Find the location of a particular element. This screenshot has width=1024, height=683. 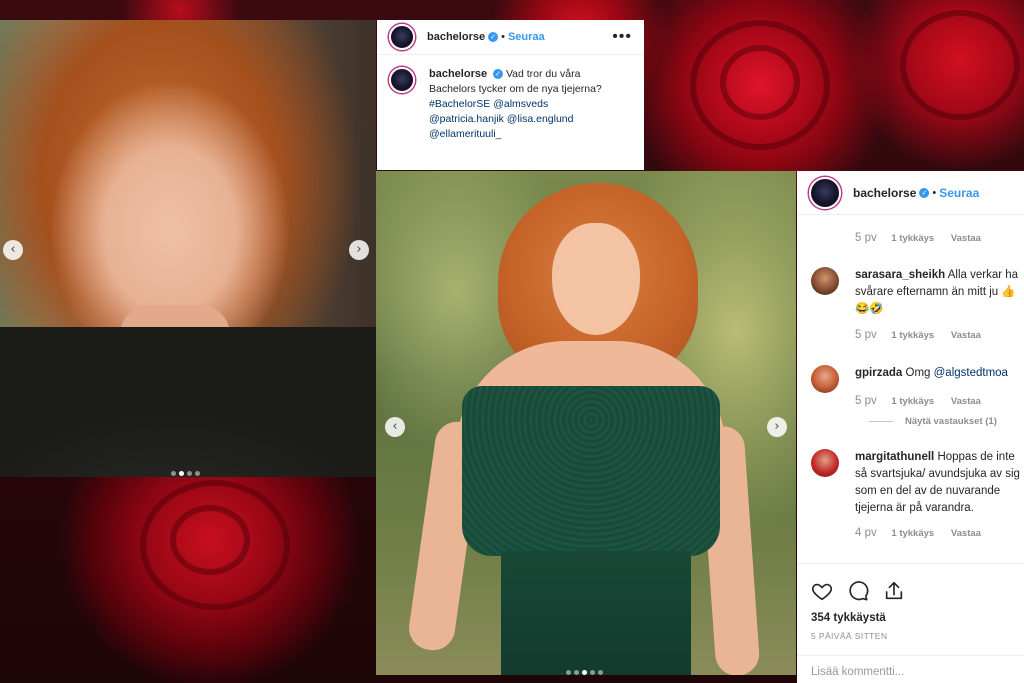

post-header: bachelorse ✓ • Seuraa ••• is located at coordinates (510, 37).